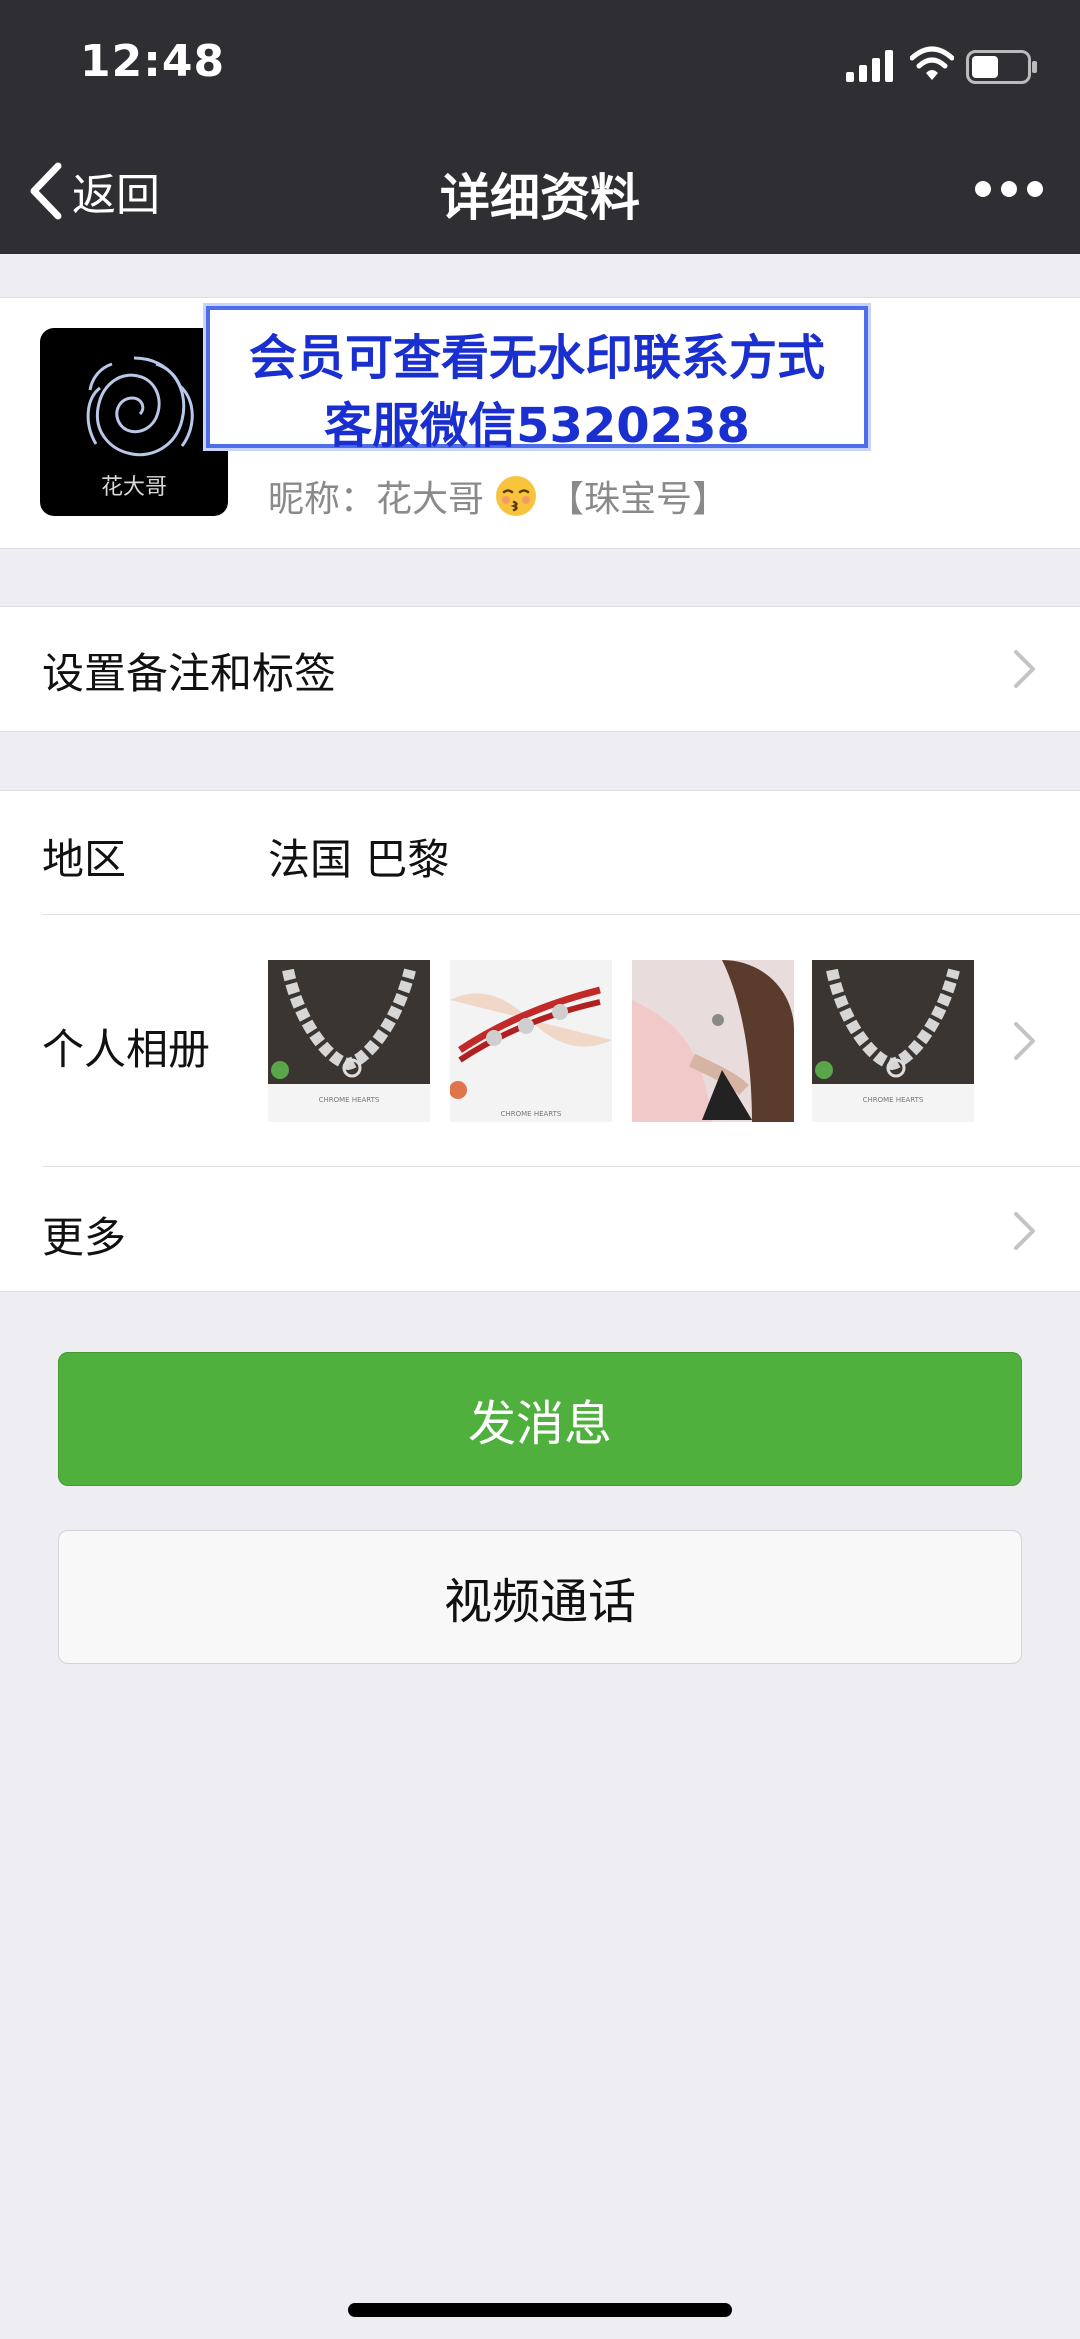 This screenshot has width=1080, height=2339. What do you see at coordinates (430, 499) in the screenshot?
I see `nickname-value: 花大哥` at bounding box center [430, 499].